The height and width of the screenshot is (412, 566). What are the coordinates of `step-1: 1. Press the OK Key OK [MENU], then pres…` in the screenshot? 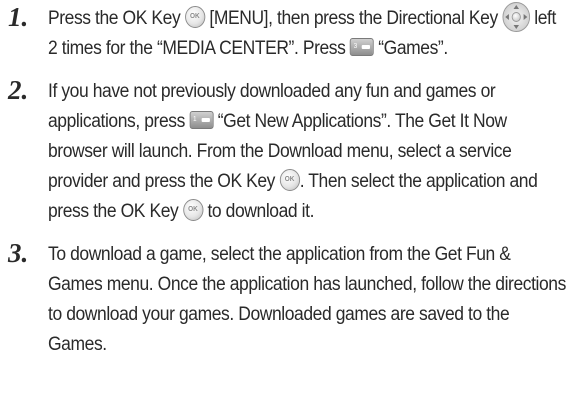 It's located at (282, 33).